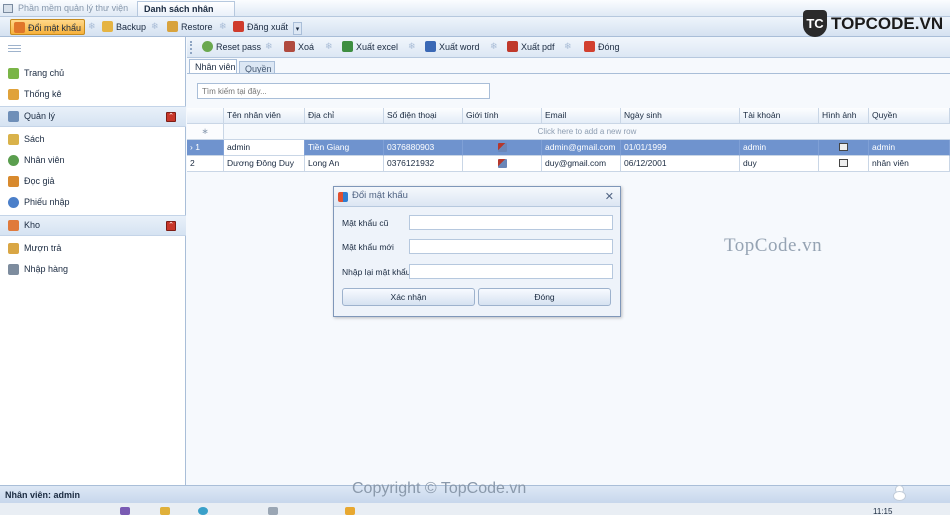 The height and width of the screenshot is (515, 950). I want to click on cell-name: Dương Đông Duy, so click(264, 164).